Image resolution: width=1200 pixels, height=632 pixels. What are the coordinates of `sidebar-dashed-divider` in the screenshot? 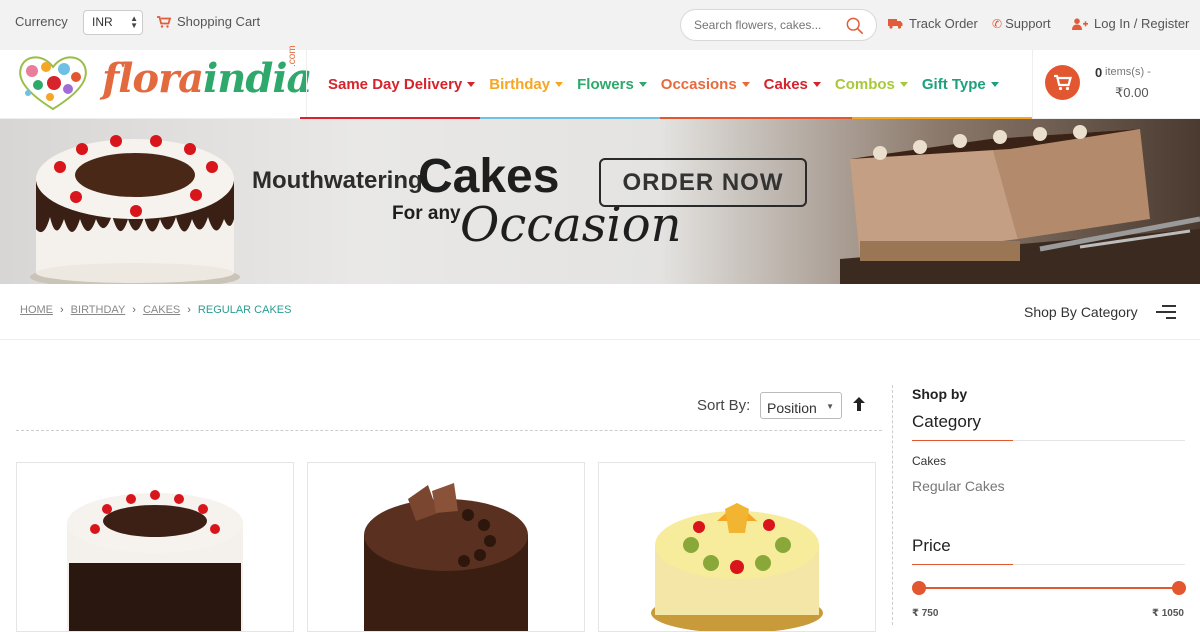 It's located at (892, 505).